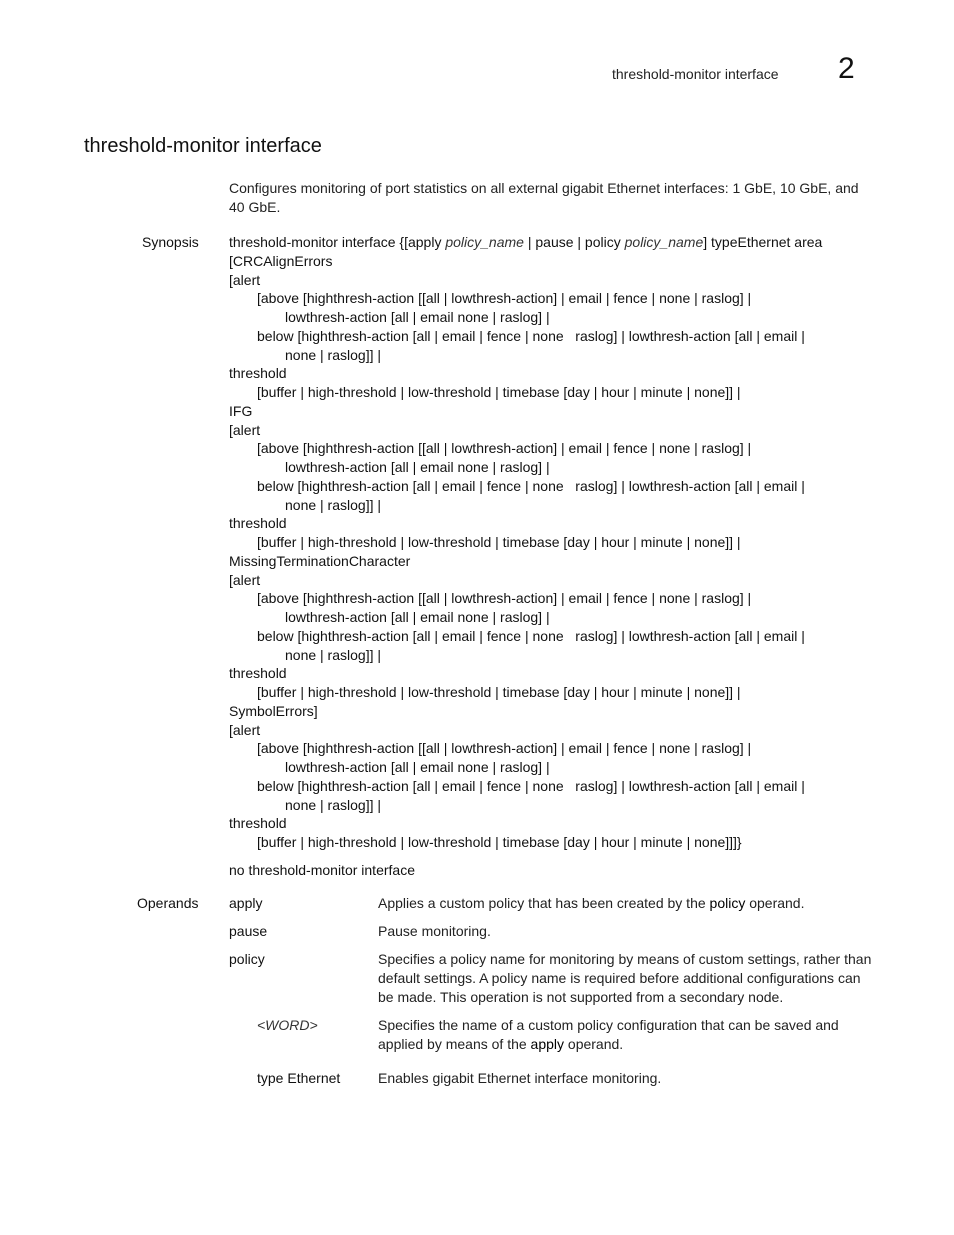  Describe the element at coordinates (320, 560) in the screenshot. I see `synopsis-line: MissingTerminationCharacter` at that location.